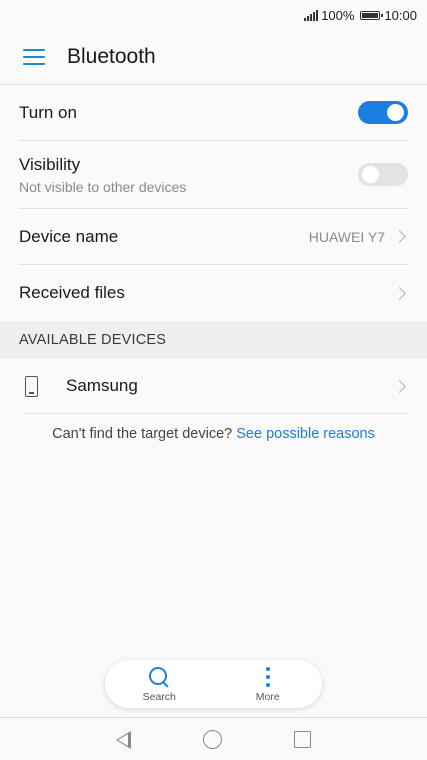  Describe the element at coordinates (213, 293) in the screenshot. I see `received-files-row: Received files` at that location.